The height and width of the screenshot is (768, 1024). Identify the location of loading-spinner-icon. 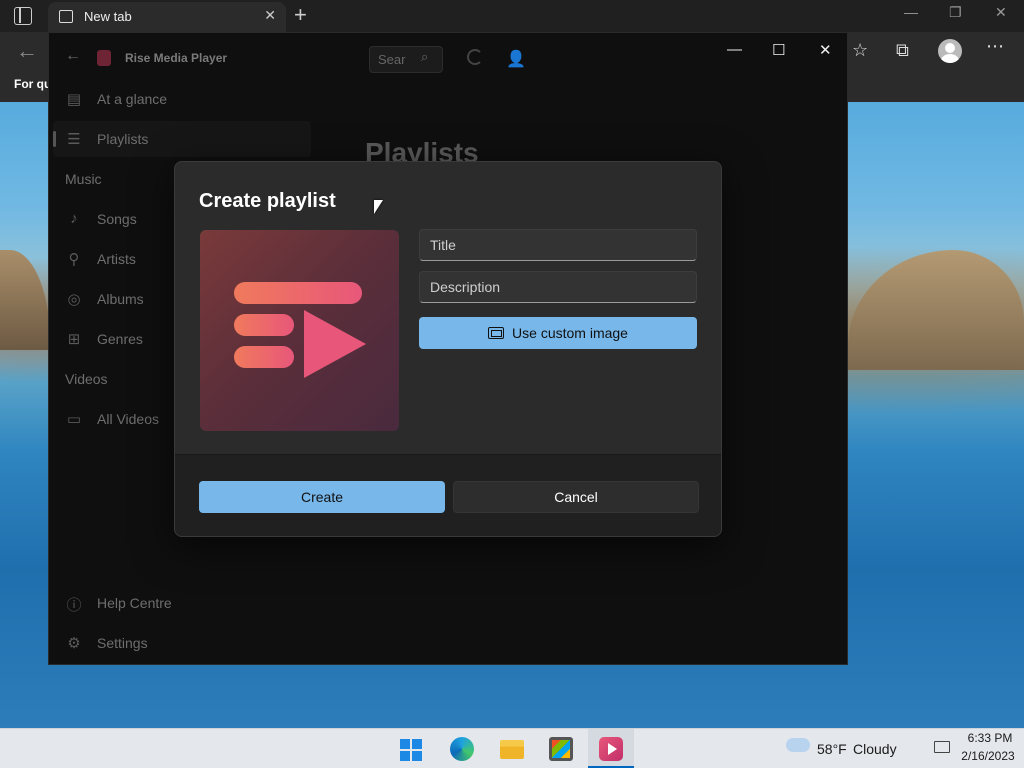
(475, 57).